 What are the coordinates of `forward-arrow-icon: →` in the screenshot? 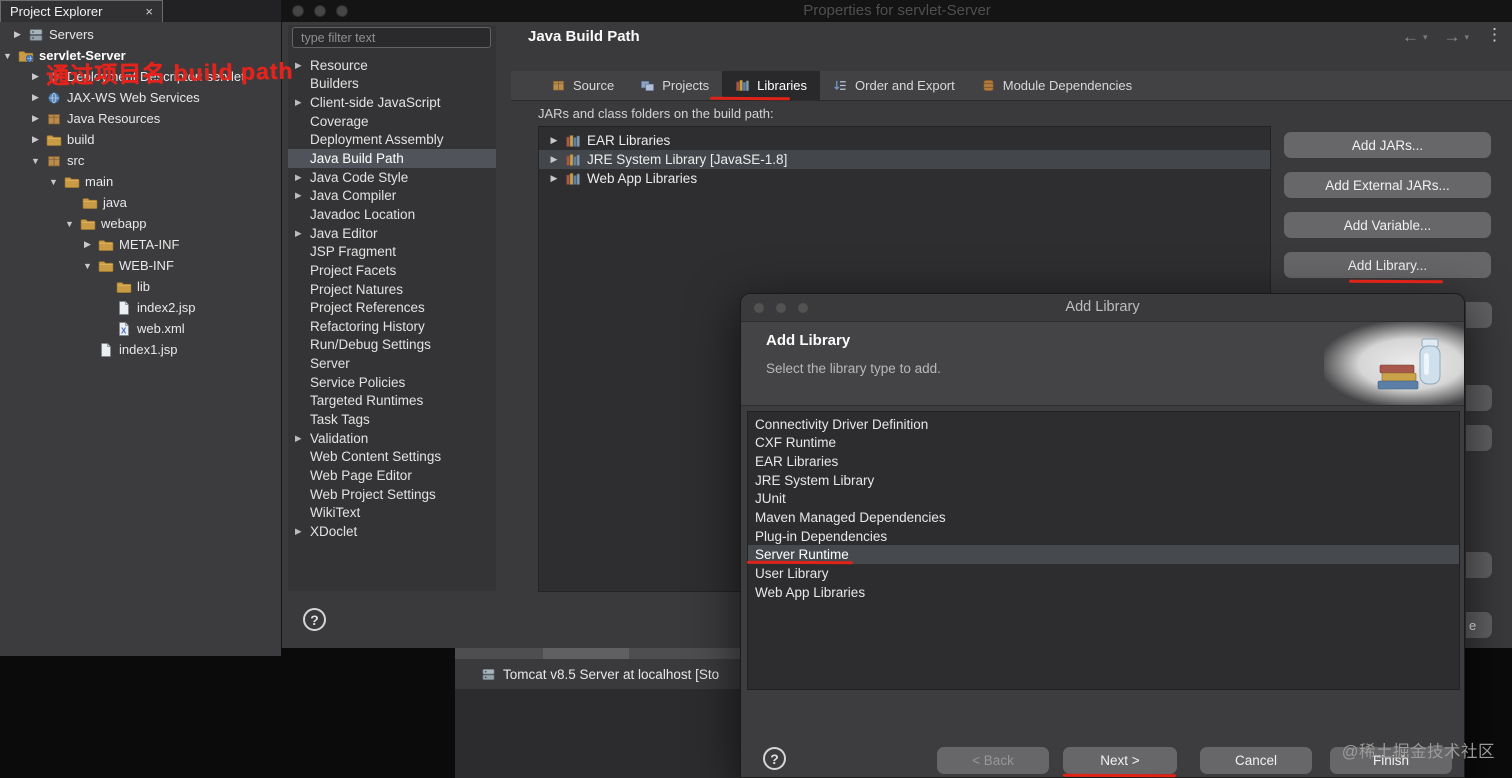 It's located at (1452, 37).